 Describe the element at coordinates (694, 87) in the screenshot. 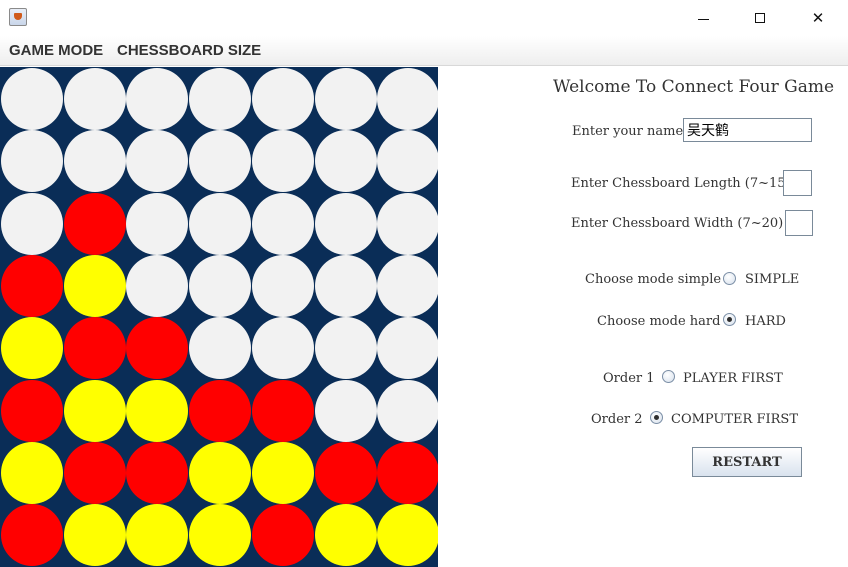

I see `welcome-title: Welcome To Connect Four Game` at that location.